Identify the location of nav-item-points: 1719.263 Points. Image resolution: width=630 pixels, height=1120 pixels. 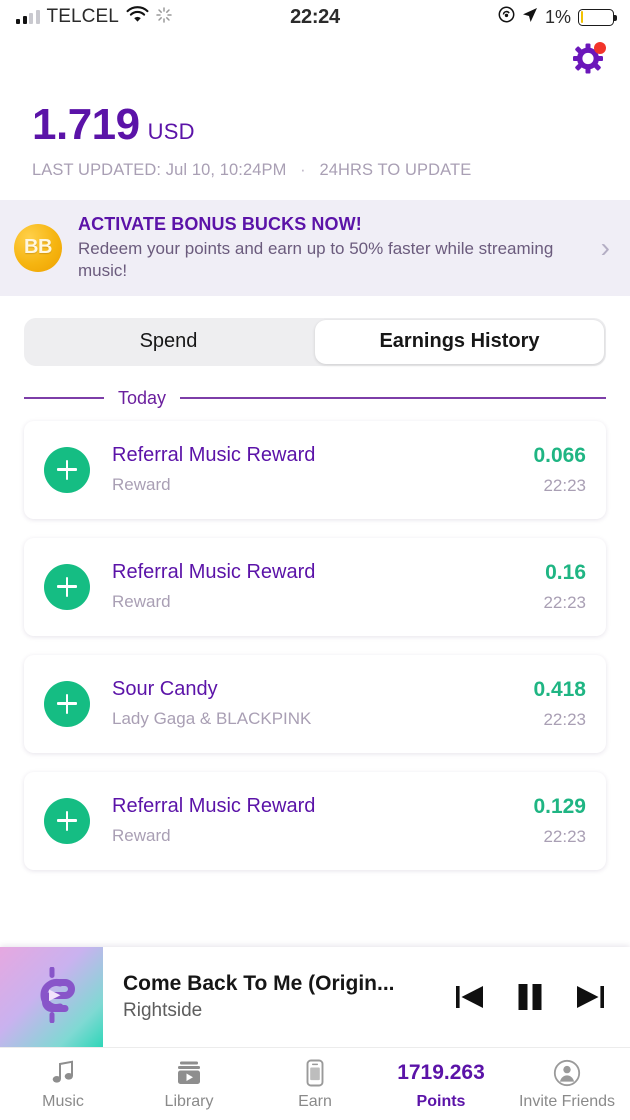
(441, 1084).